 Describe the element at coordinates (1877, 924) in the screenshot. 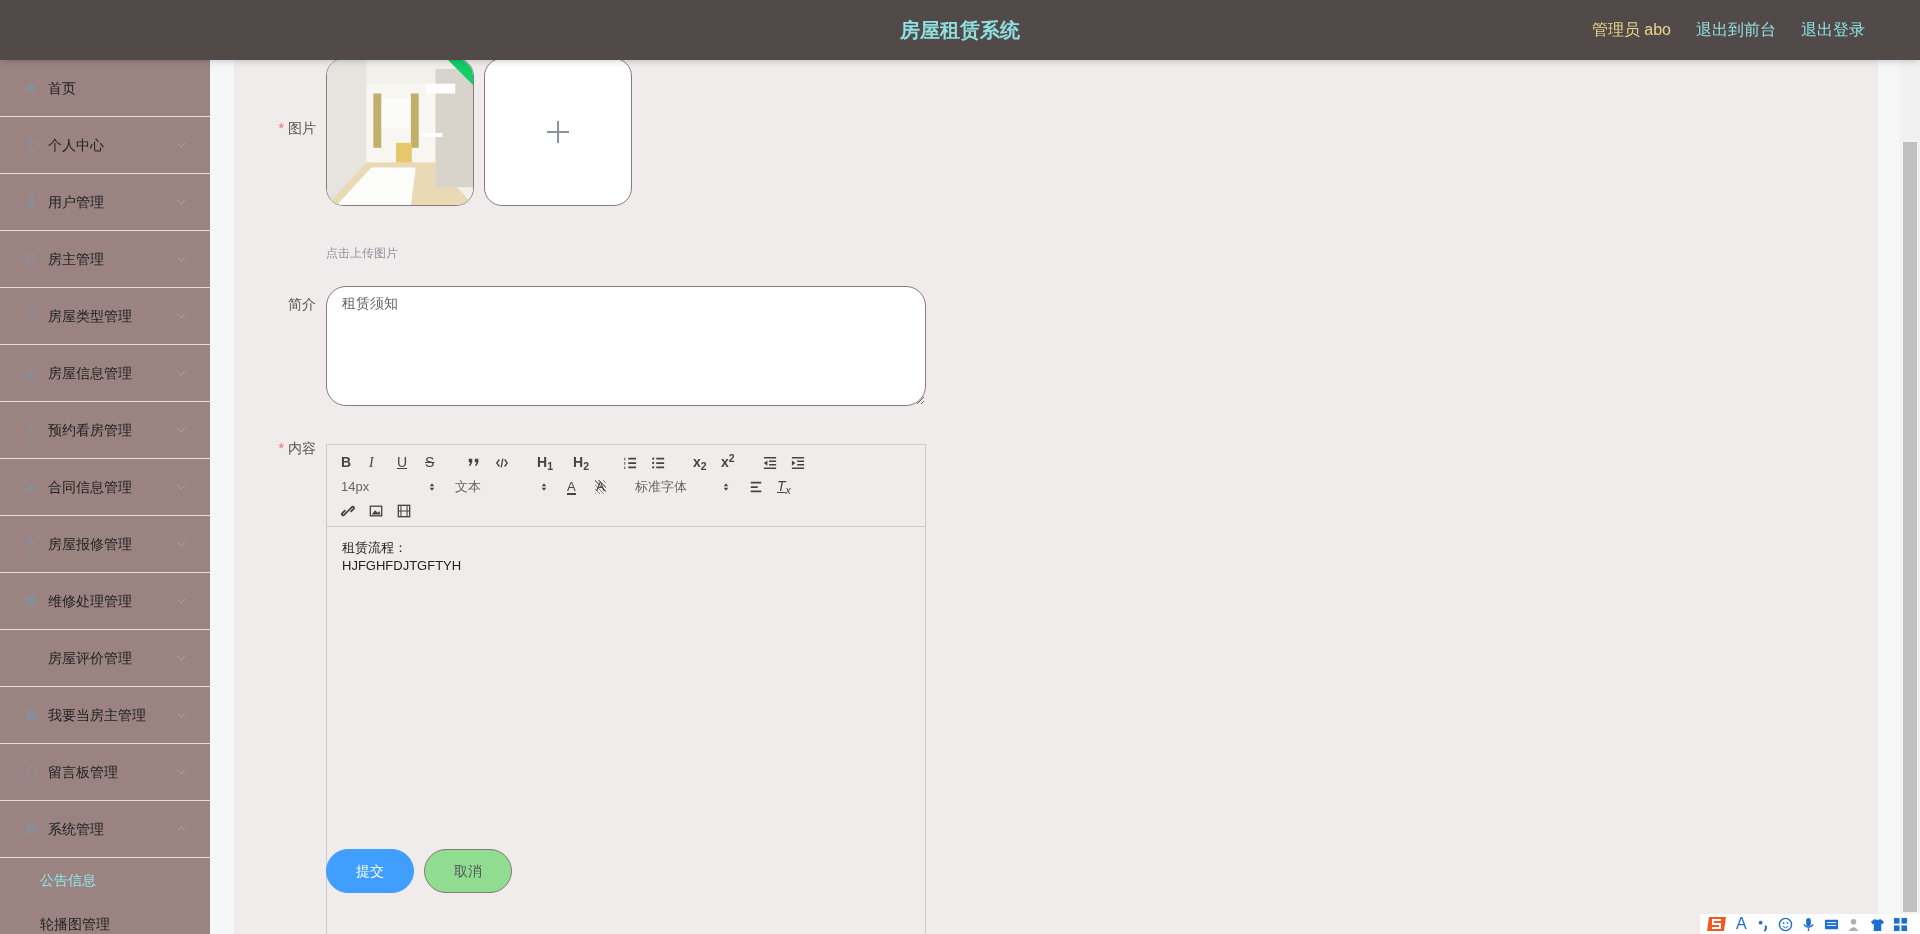

I see `shirt-icon` at that location.